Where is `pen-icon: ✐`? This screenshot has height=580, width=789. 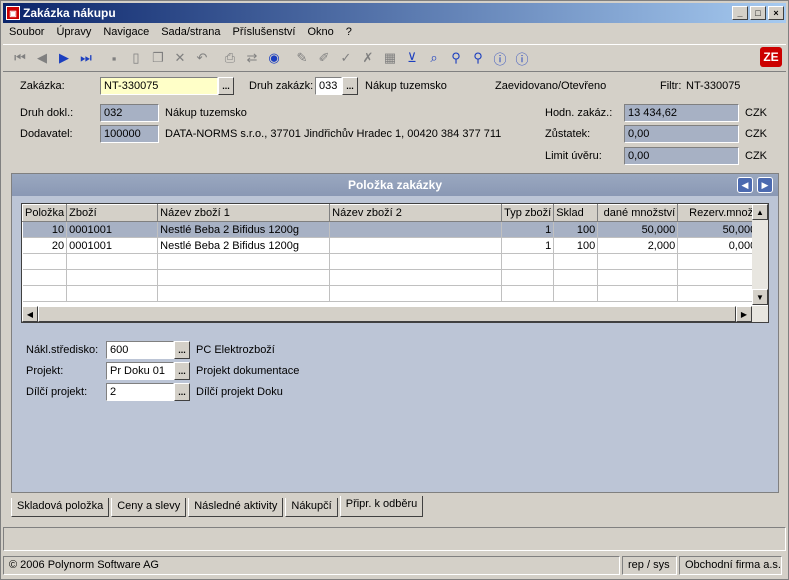
pen-icon: ✐ is located at coordinates (324, 58).